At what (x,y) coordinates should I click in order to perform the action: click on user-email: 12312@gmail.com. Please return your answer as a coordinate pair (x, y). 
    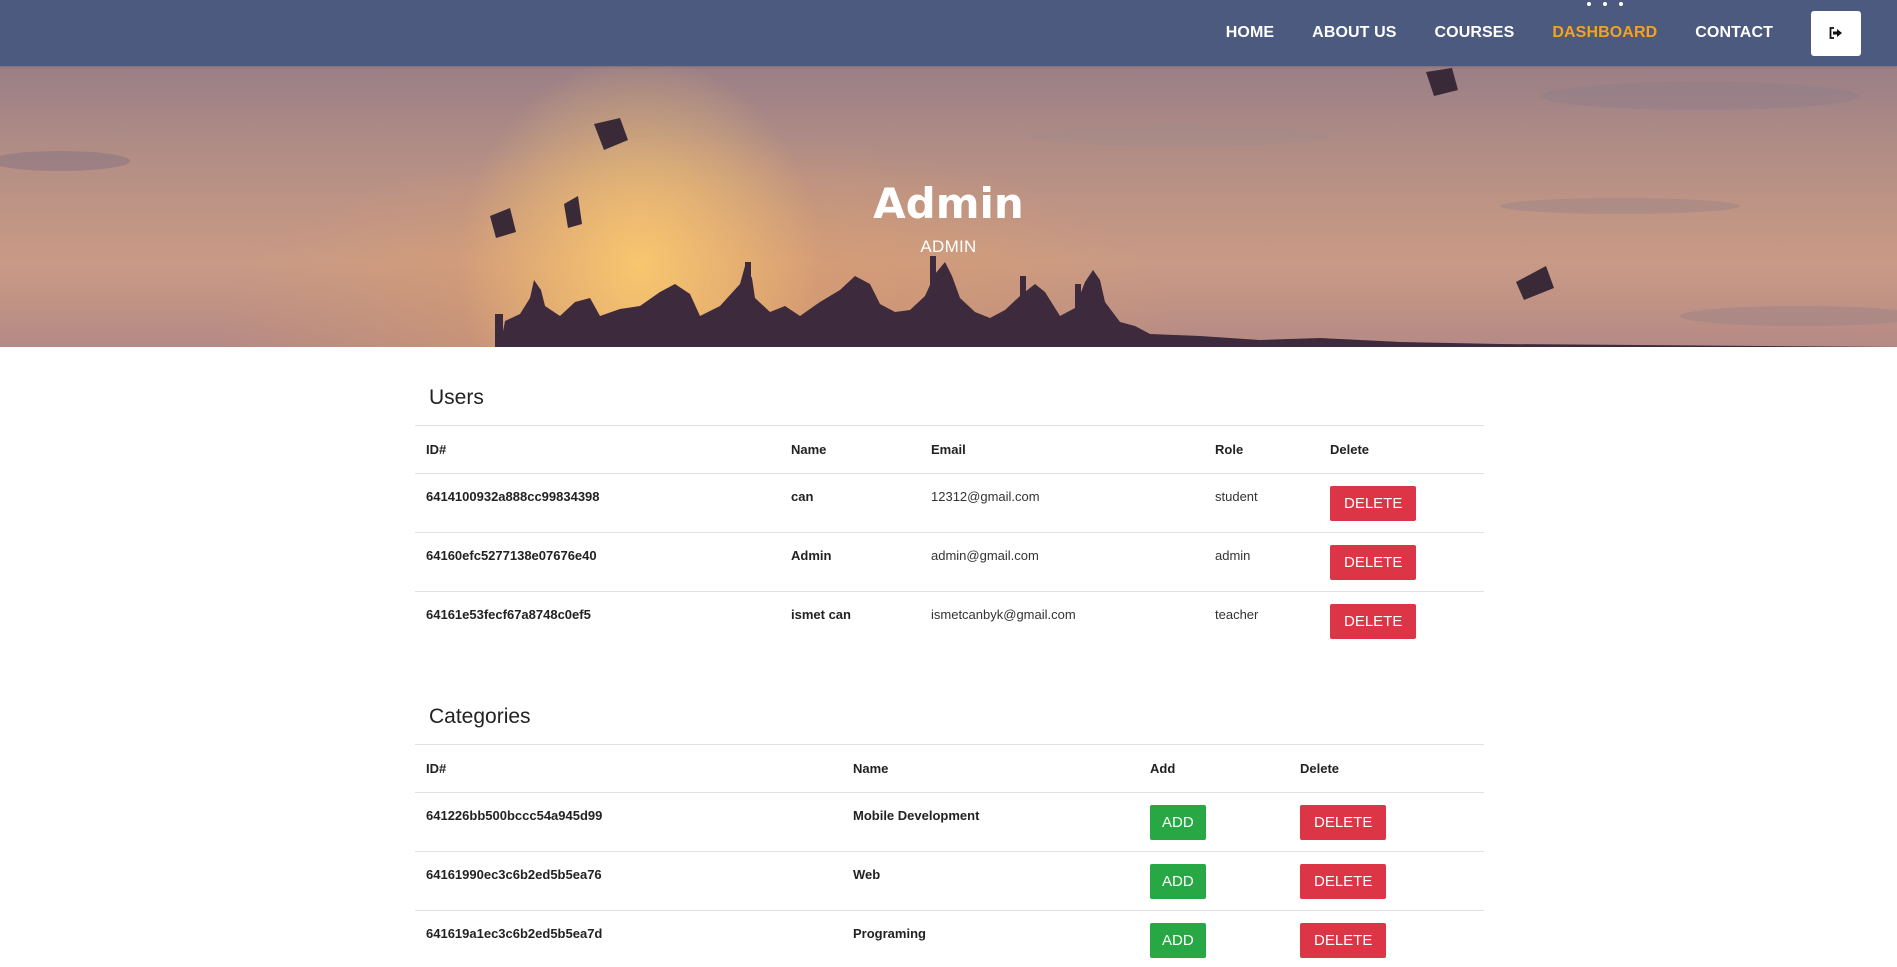
    Looking at the image, I should click on (1062, 503).